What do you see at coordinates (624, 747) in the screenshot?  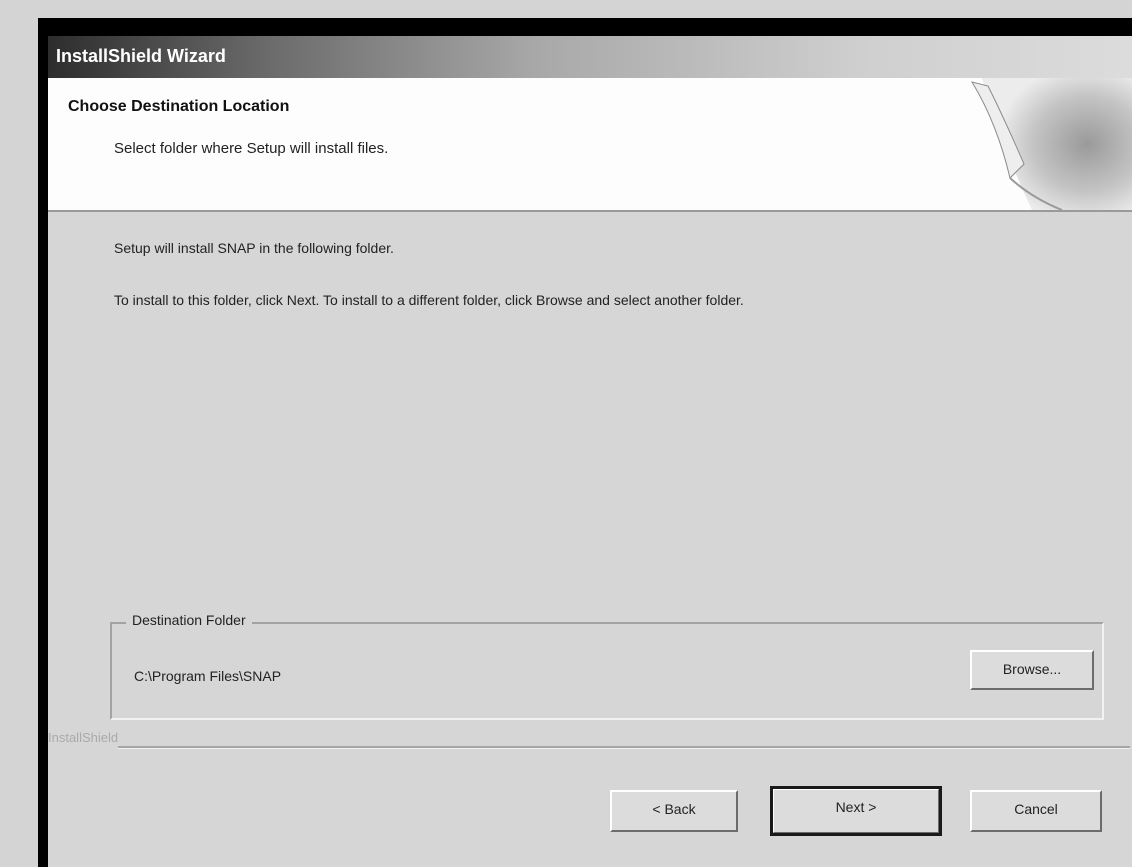 I see `footer-separator` at bounding box center [624, 747].